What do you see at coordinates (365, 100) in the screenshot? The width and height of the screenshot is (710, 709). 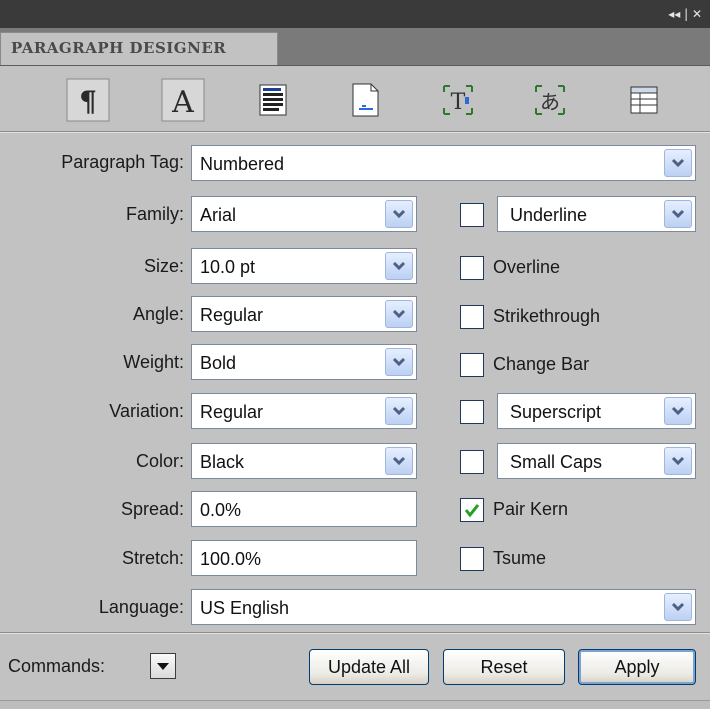 I see `pagination-icon` at bounding box center [365, 100].